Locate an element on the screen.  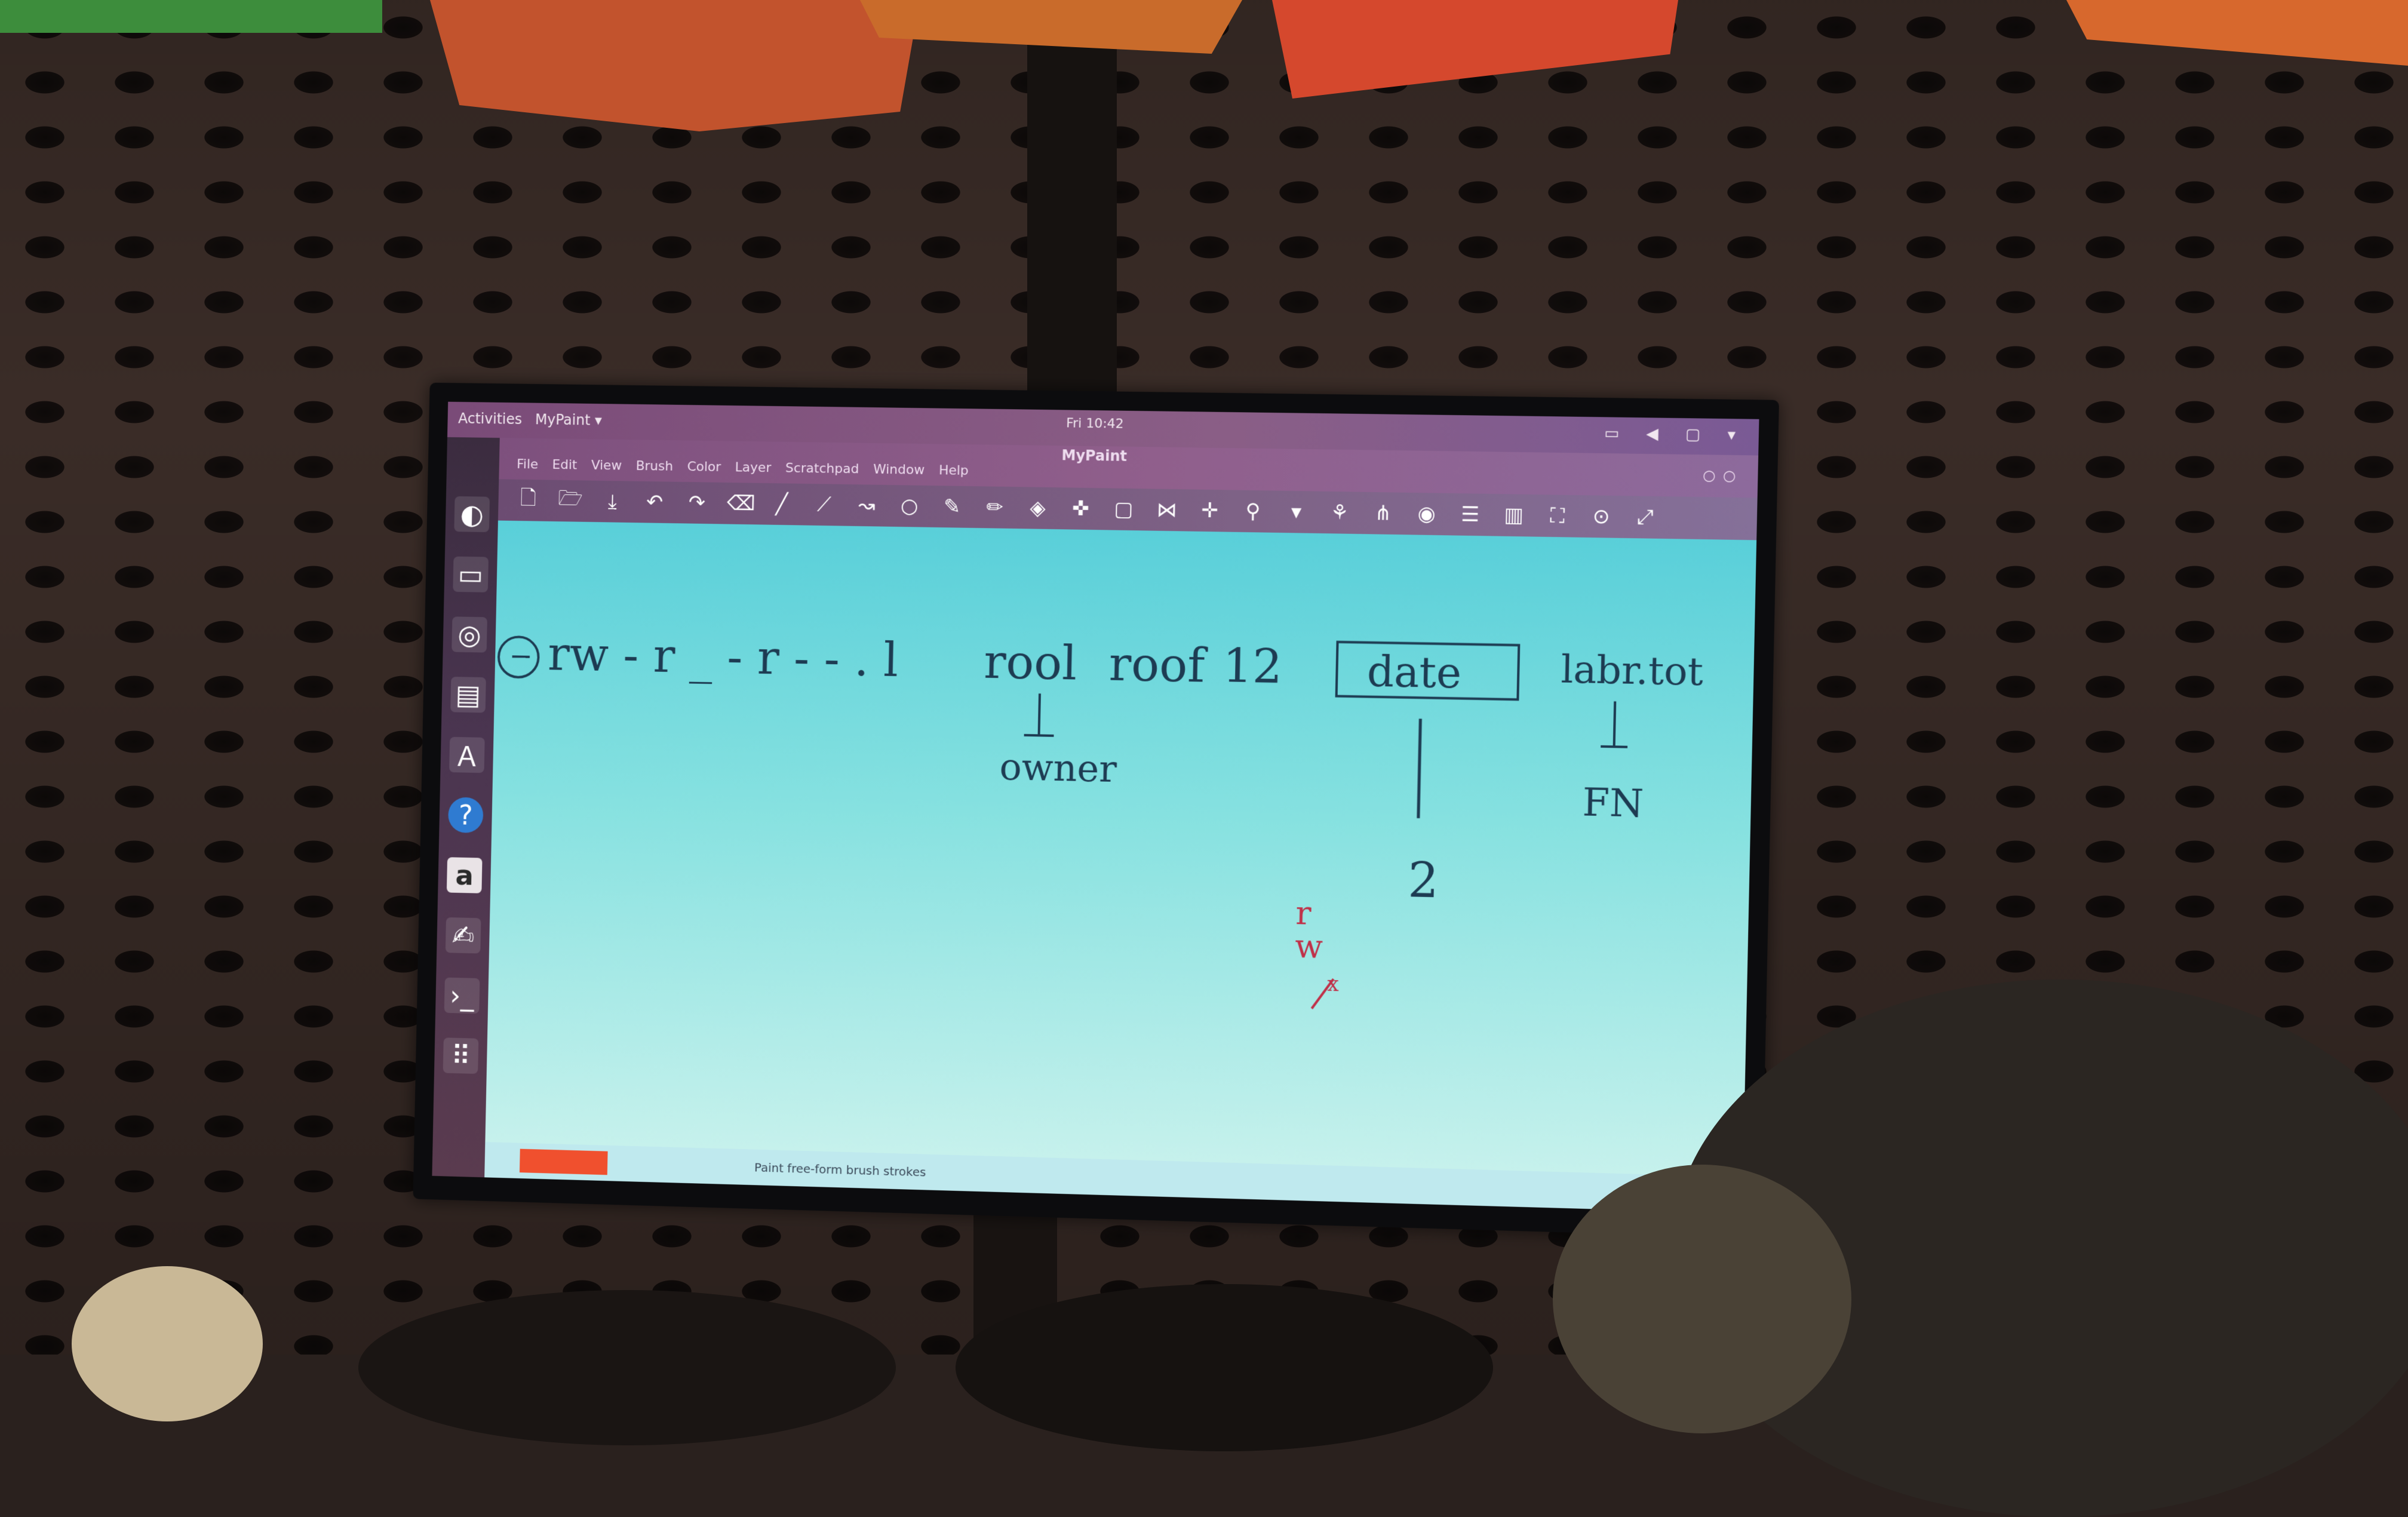
menu-color: Color is located at coordinates (704, 467).